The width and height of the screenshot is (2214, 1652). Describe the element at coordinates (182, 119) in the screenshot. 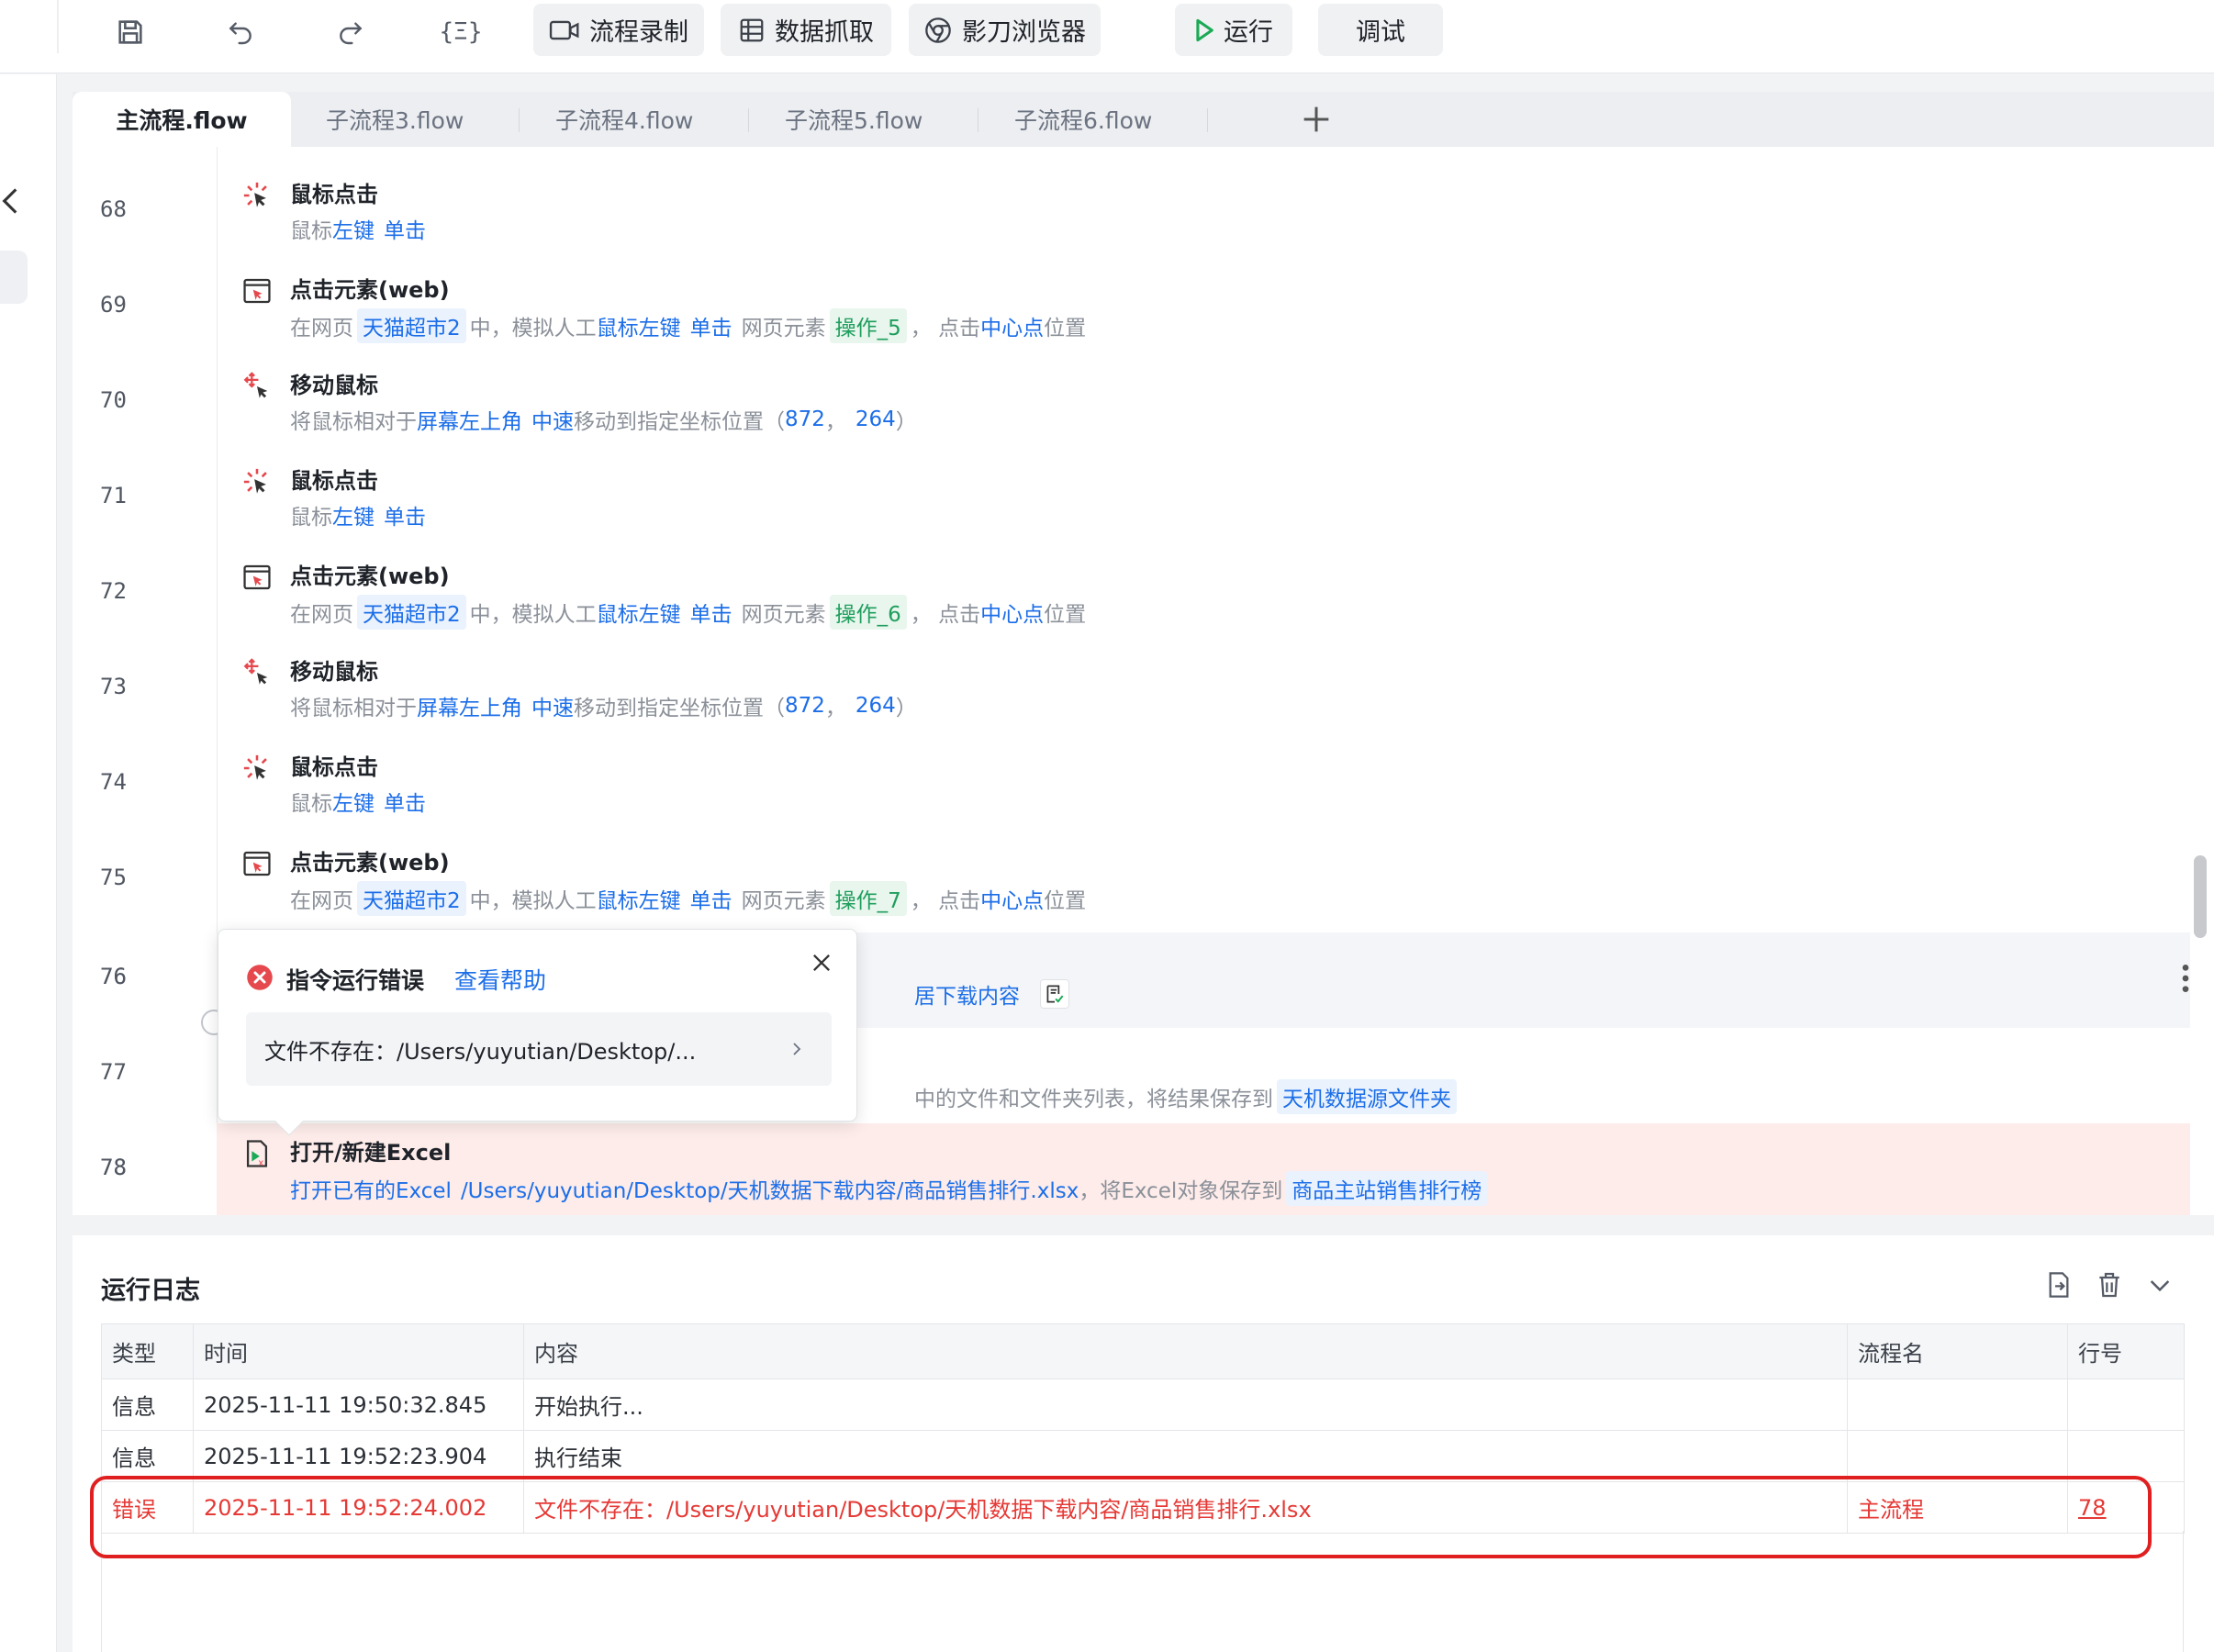

I see `tab-main-flow: 主流程.flow` at that location.